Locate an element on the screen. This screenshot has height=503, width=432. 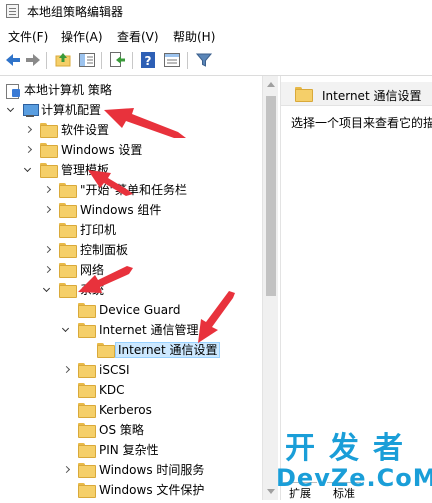
title-bar: 本地组策略编辑器 is located at coordinates (216, 11).